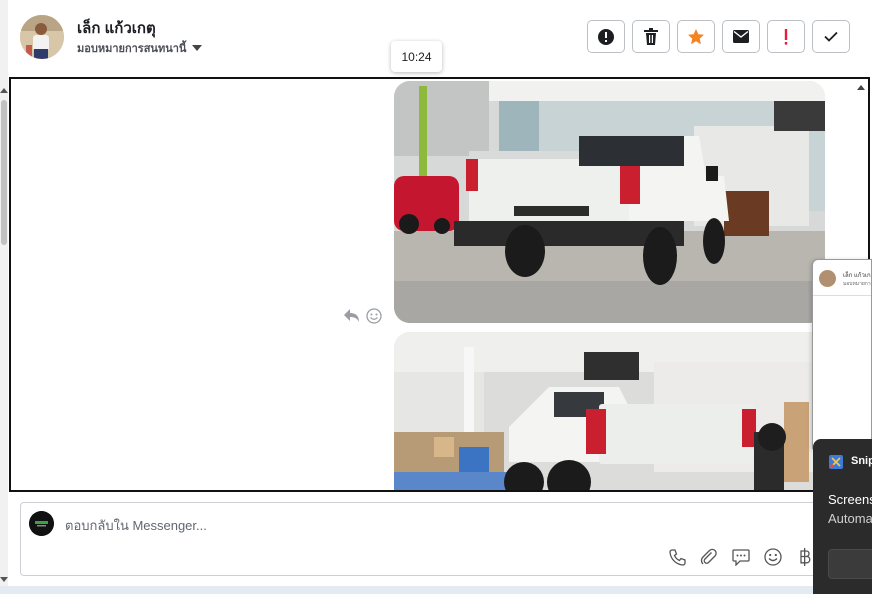 The image size is (872, 594). What do you see at coordinates (842, 354) in the screenshot?
I see `mini-preview-window: เล็ก แก้วเก มอบหมายการสน` at bounding box center [842, 354].